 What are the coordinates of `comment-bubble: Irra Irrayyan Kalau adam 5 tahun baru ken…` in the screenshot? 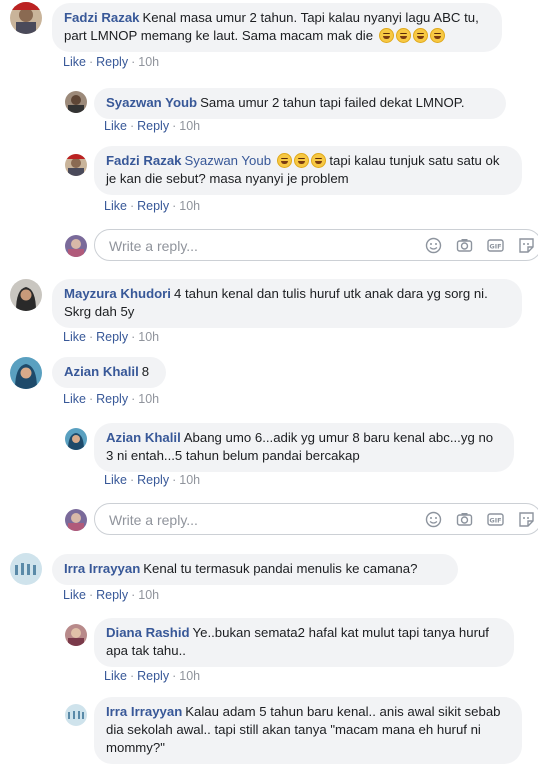 It's located at (308, 730).